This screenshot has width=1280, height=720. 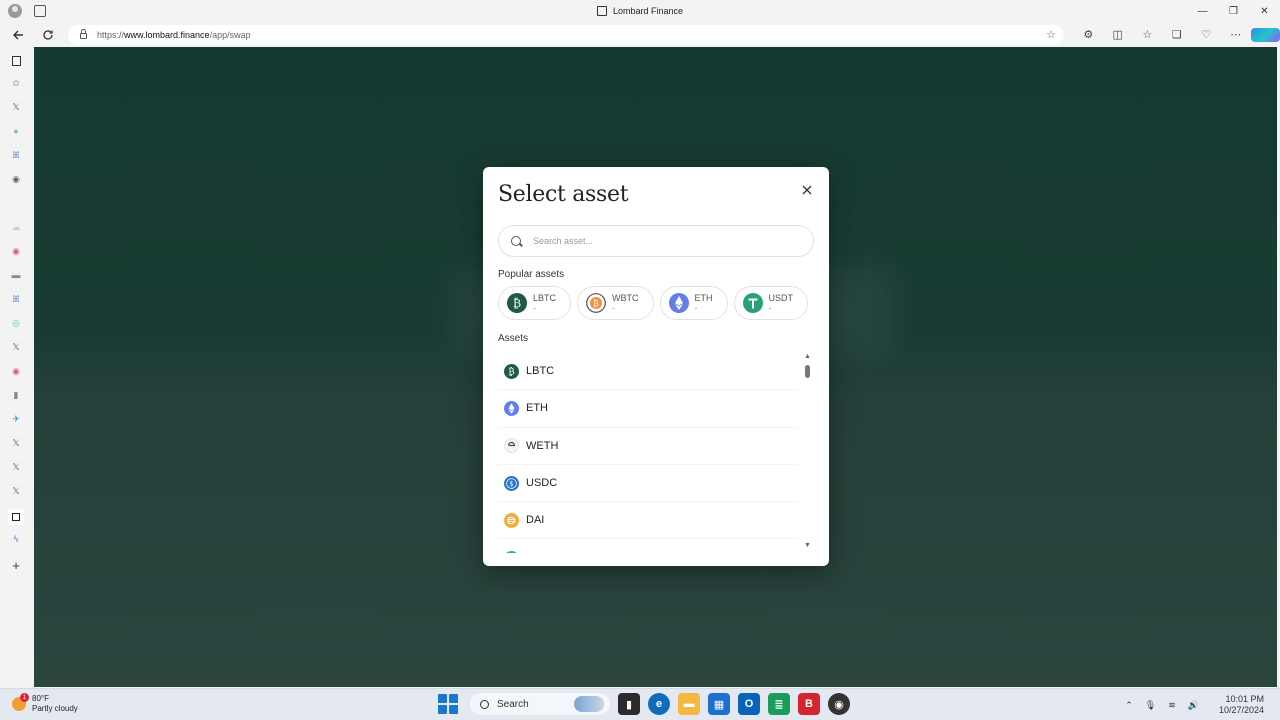 What do you see at coordinates (448, 704) in the screenshot?
I see `start-button` at bounding box center [448, 704].